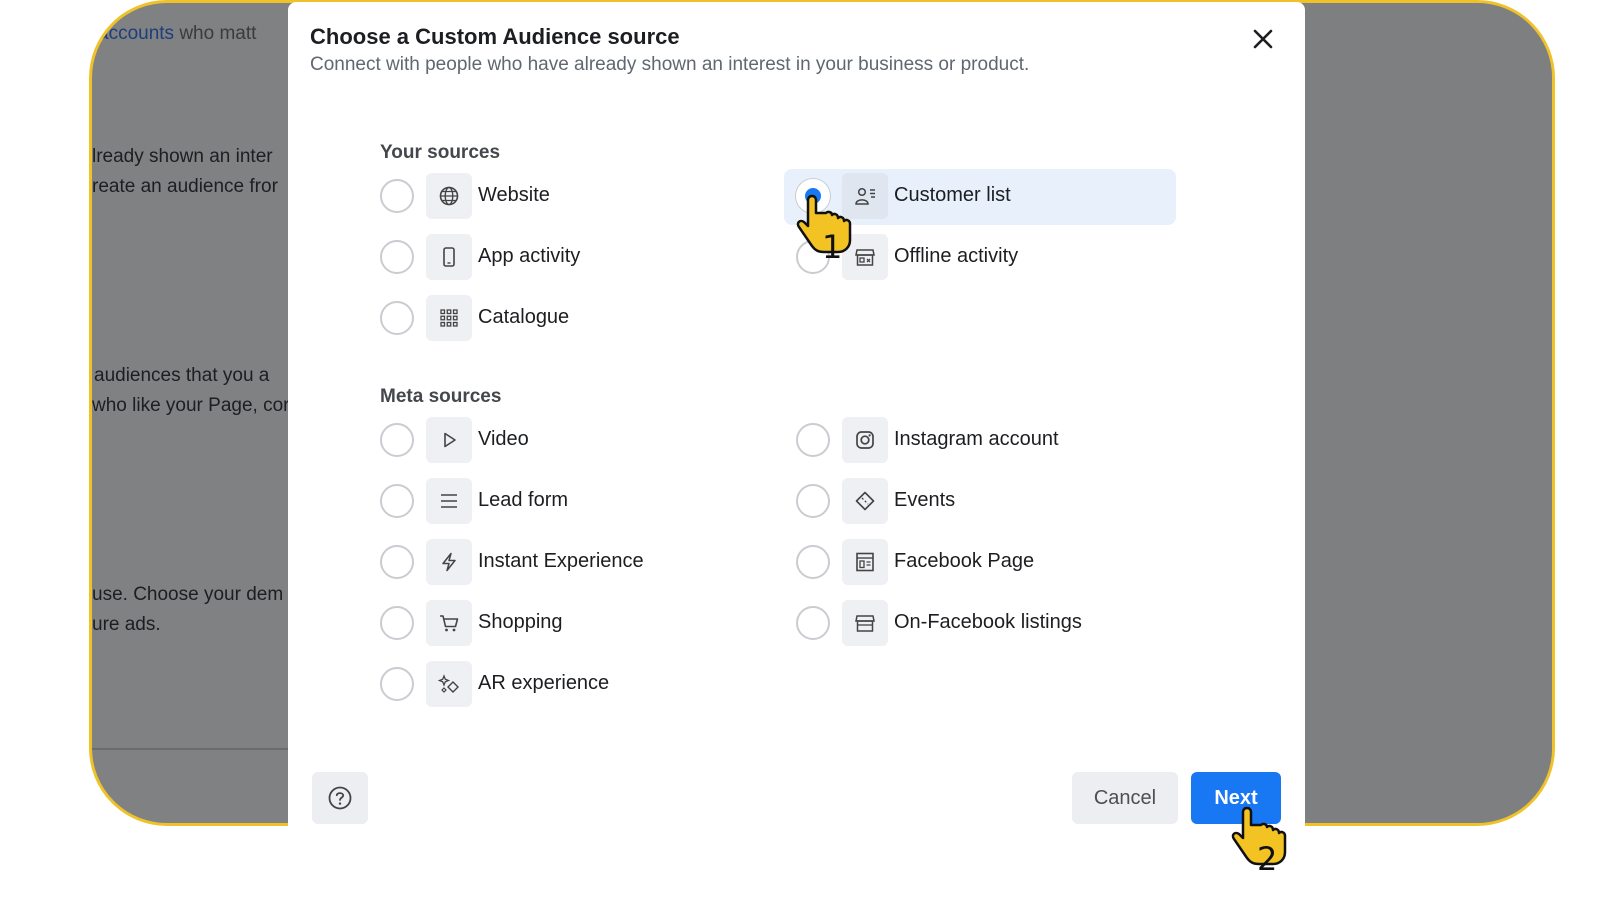 The image size is (1600, 900). I want to click on cart-icon, so click(449, 623).